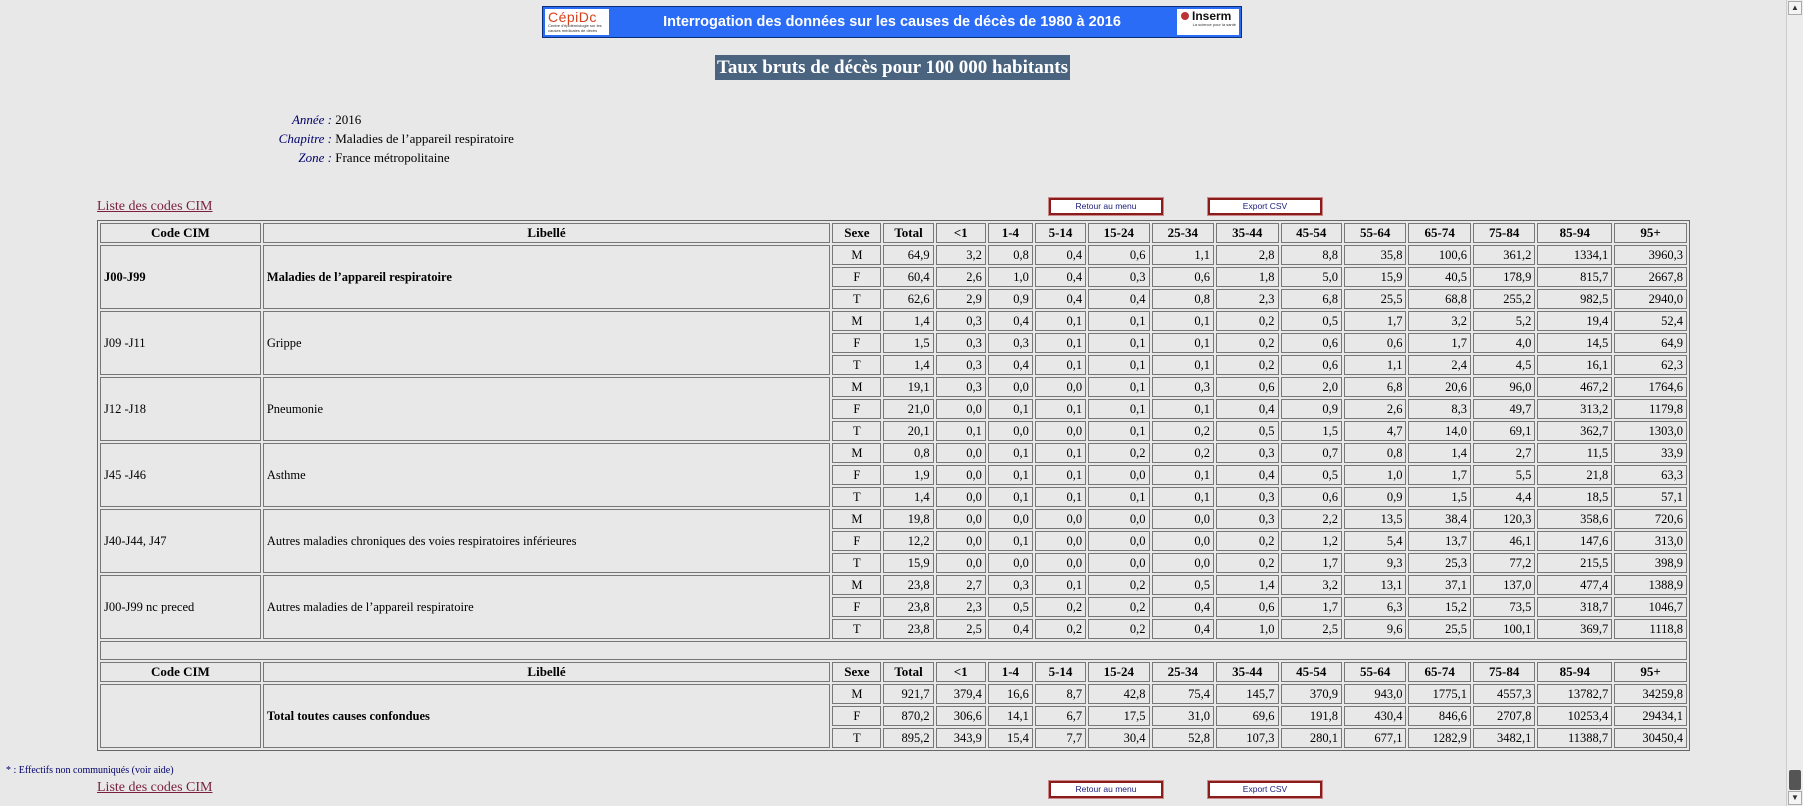 Image resolution: width=1803 pixels, height=806 pixels. I want to click on codes-cim-link-top: Liste des codes CIM, so click(154, 207).